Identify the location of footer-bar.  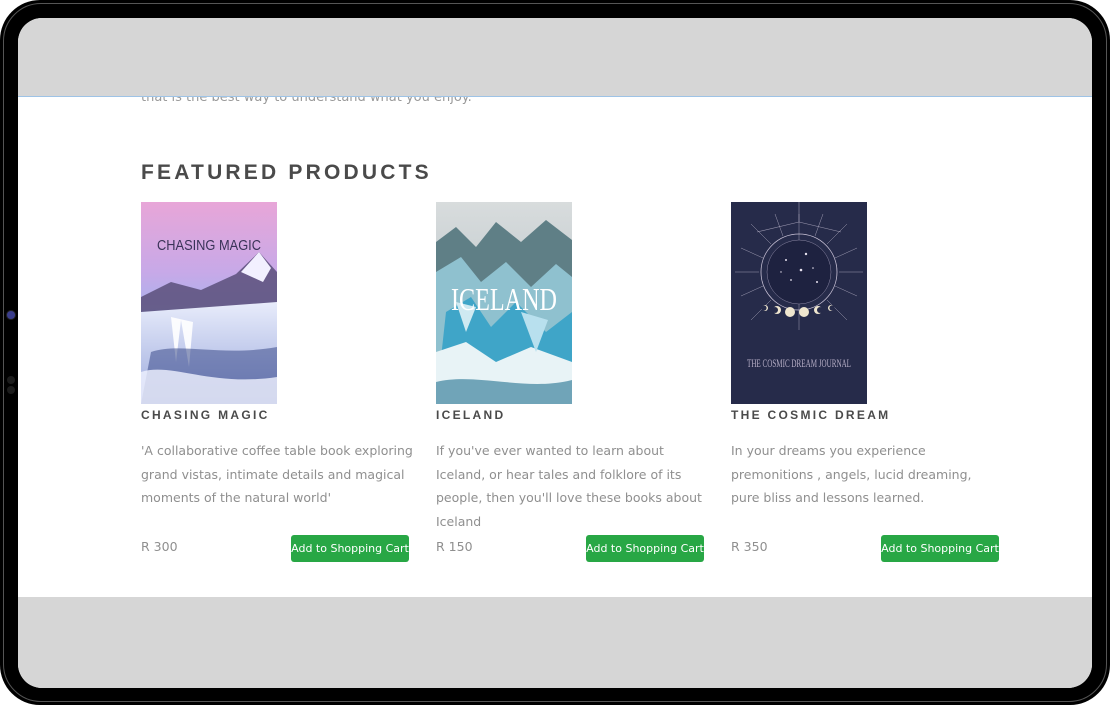
(555, 642).